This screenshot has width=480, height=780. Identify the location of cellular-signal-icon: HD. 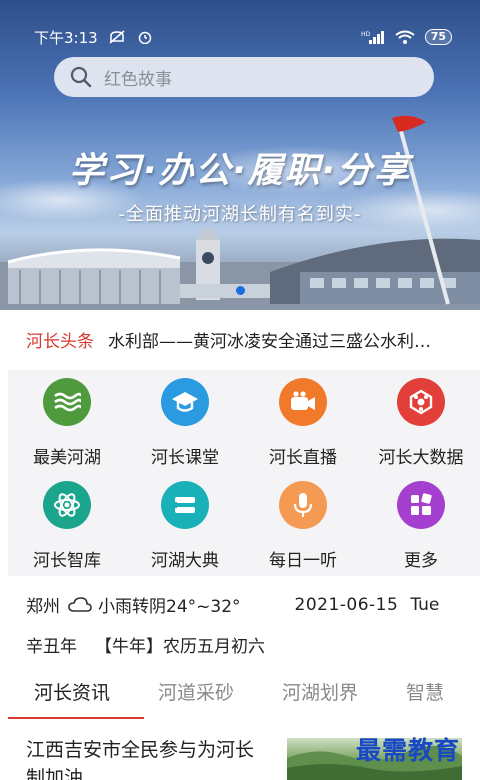
(372, 37).